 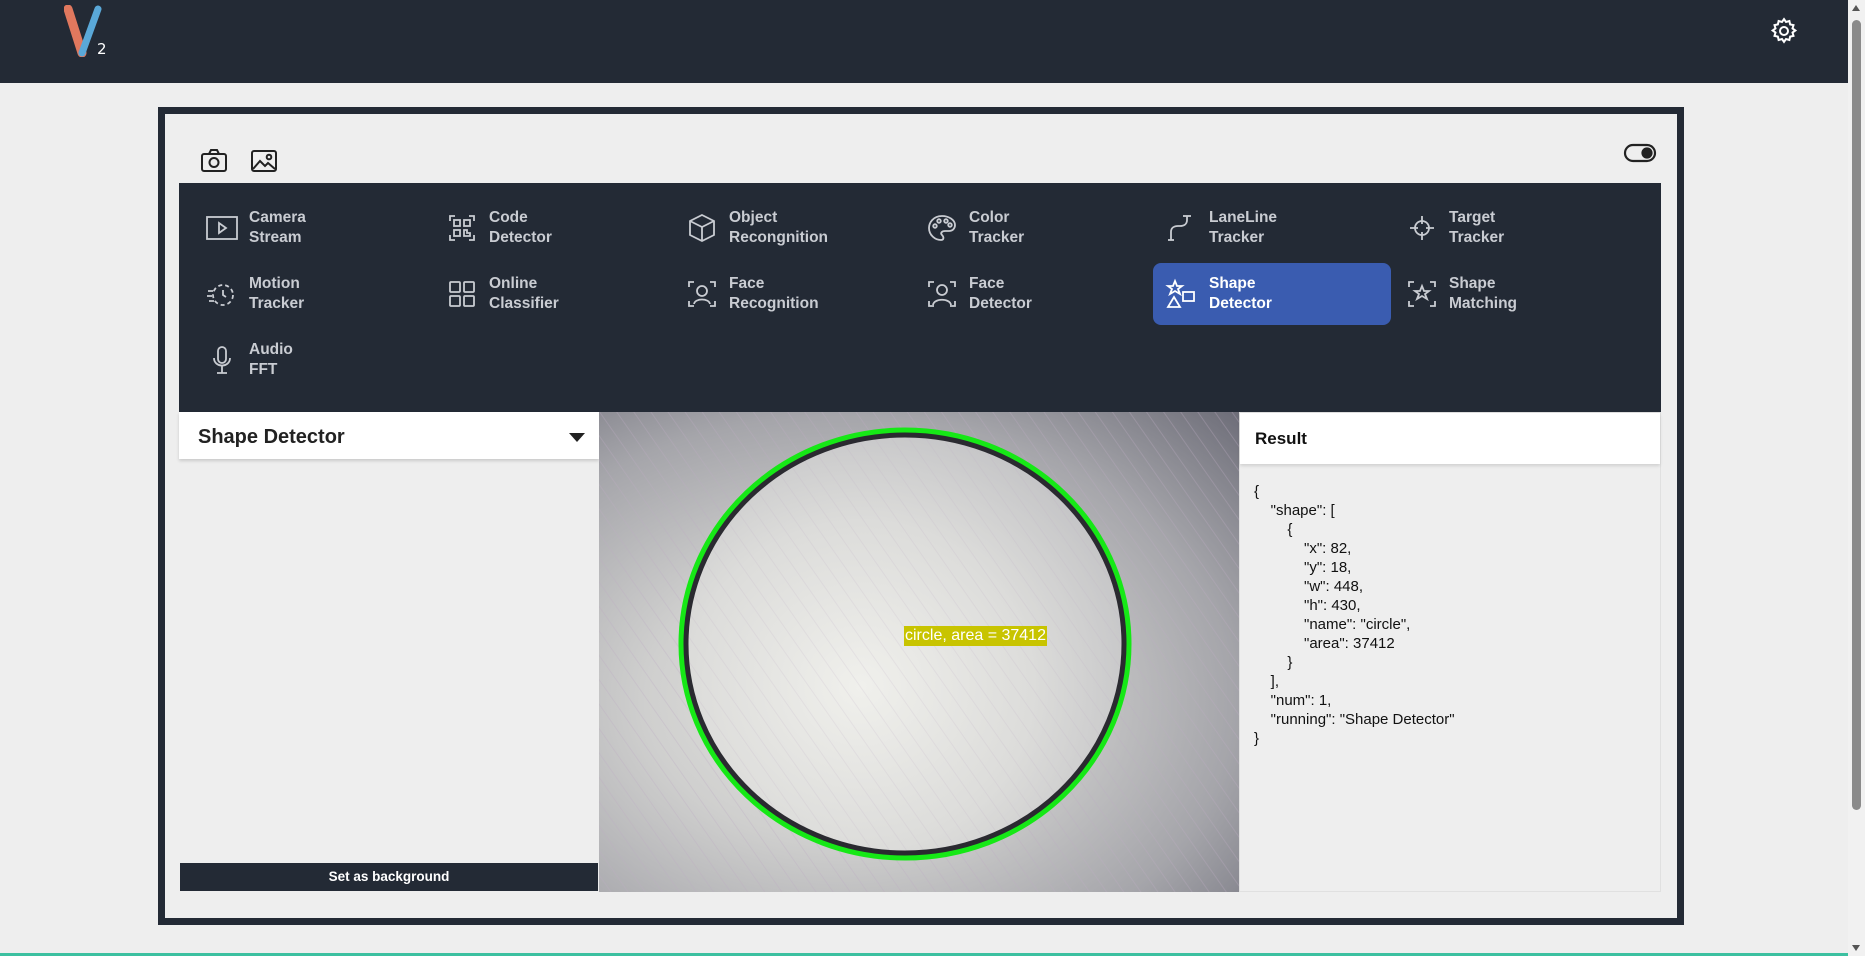 I want to click on menu-item-line1: Color, so click(x=989, y=217).